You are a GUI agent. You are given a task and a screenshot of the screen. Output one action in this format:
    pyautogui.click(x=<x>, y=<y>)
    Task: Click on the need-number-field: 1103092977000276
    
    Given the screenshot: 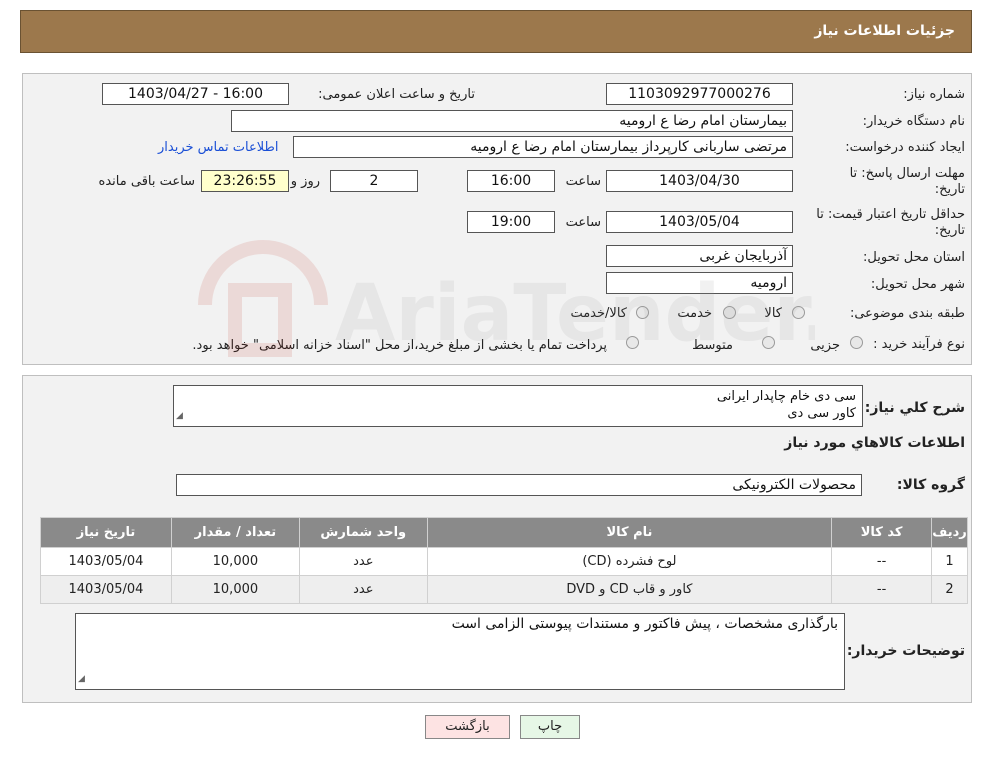 What is the action you would take?
    pyautogui.click(x=699, y=94)
    